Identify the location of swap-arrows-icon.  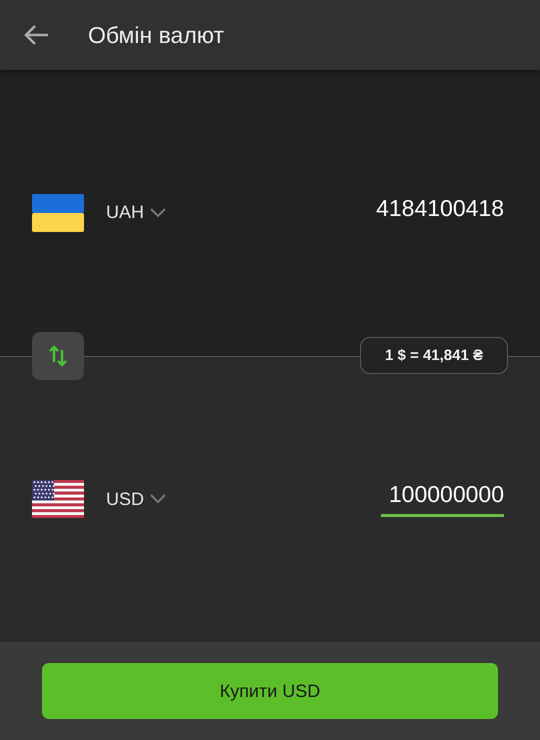
(58, 356).